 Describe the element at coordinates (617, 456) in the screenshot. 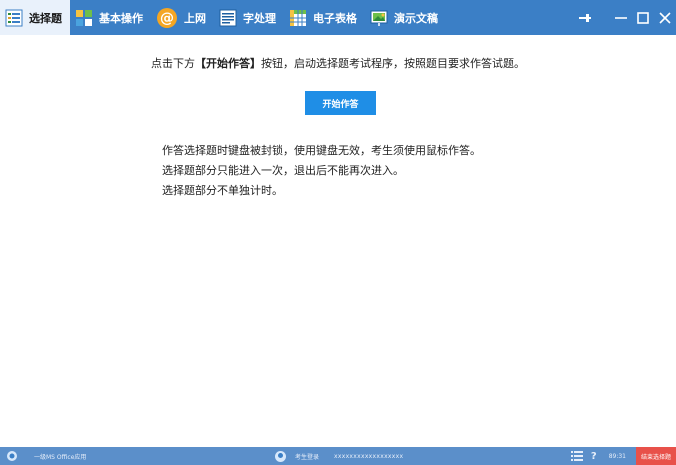

I see `remaining-time: 89:31` at that location.